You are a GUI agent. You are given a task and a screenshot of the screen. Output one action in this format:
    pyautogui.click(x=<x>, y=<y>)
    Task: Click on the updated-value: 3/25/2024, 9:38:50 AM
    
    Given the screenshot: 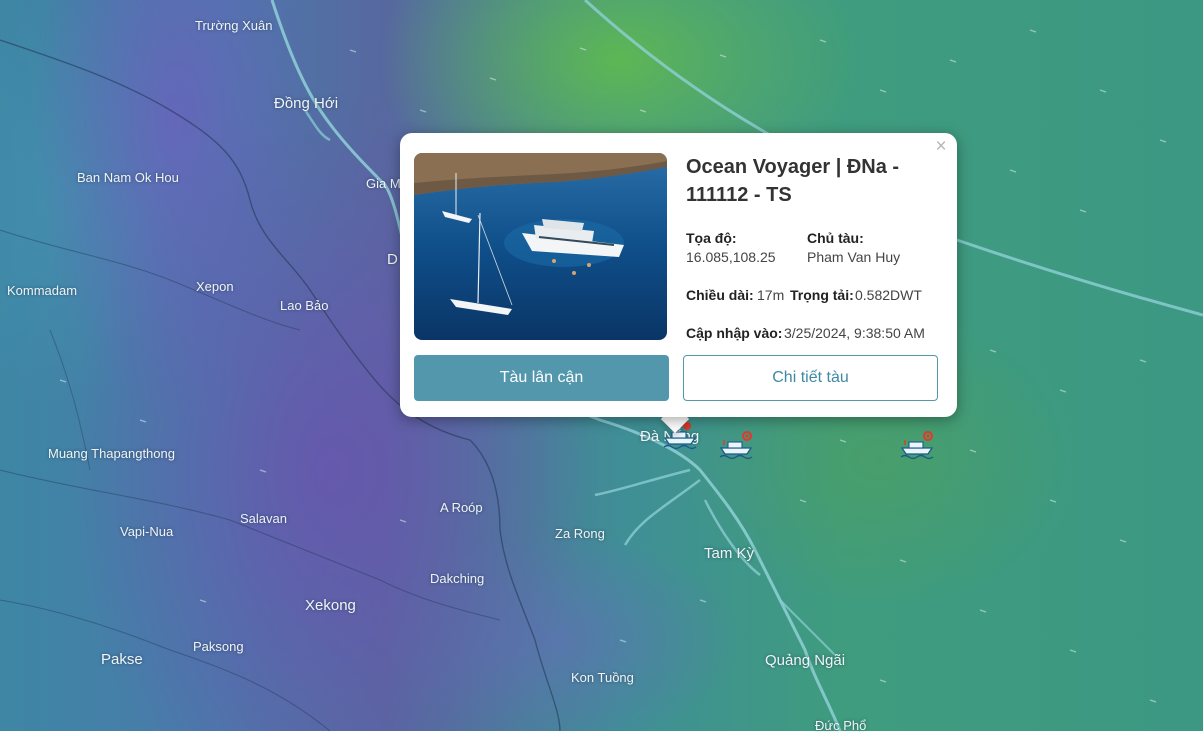 What is the action you would take?
    pyautogui.click(x=854, y=333)
    